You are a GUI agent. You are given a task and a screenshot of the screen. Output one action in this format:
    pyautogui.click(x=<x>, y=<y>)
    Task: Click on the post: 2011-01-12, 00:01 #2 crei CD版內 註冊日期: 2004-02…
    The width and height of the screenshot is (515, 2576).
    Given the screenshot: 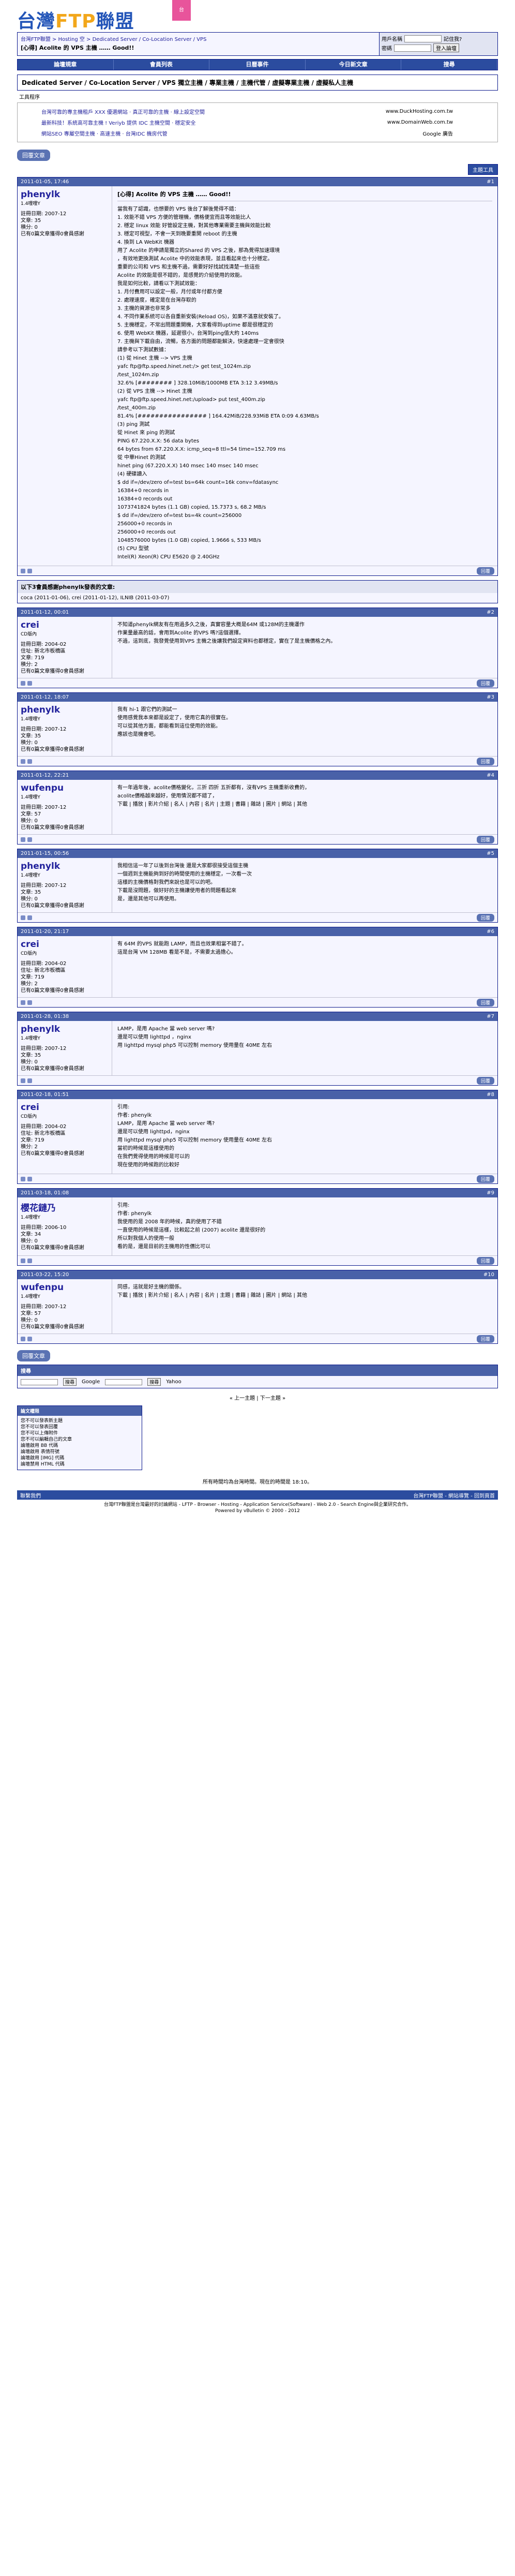 What is the action you would take?
    pyautogui.click(x=257, y=648)
    